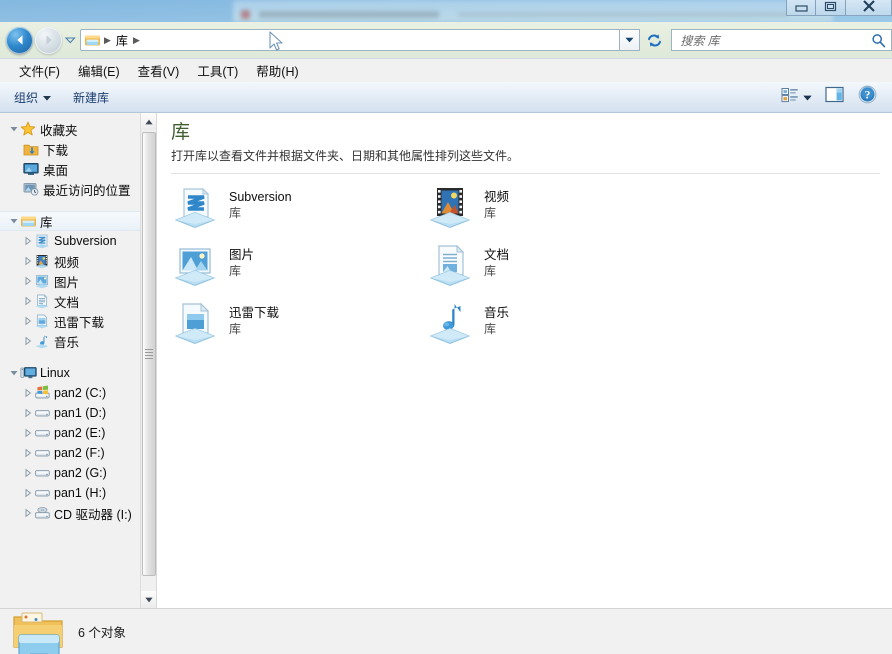 This screenshot has width=892, height=654. What do you see at coordinates (254, 313) in the screenshot?
I see `list-item-name: 迅雷下载` at bounding box center [254, 313].